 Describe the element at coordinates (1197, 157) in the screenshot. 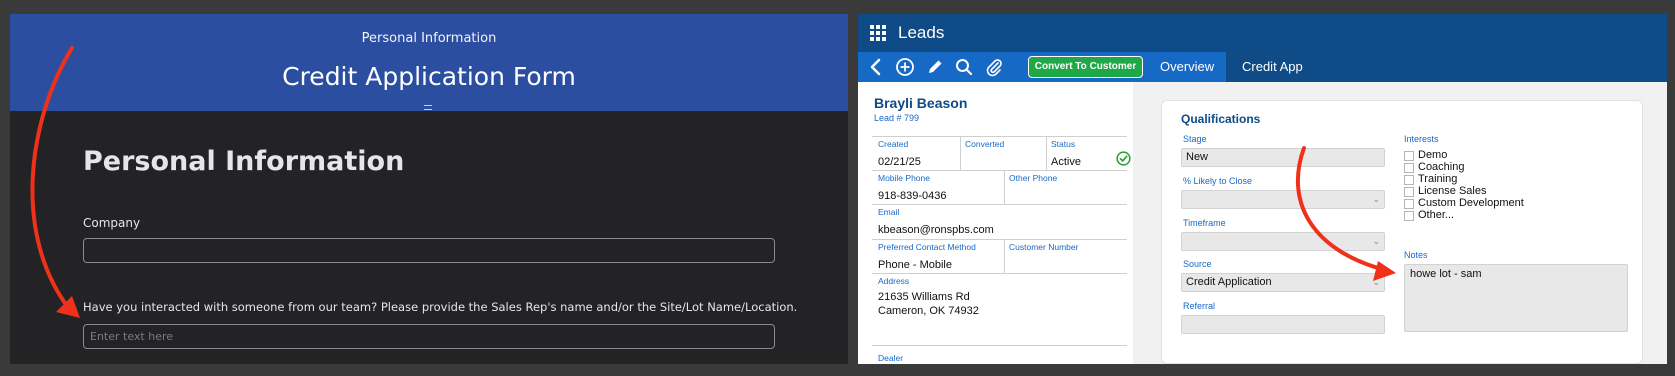

I see `stage-value: New` at that location.